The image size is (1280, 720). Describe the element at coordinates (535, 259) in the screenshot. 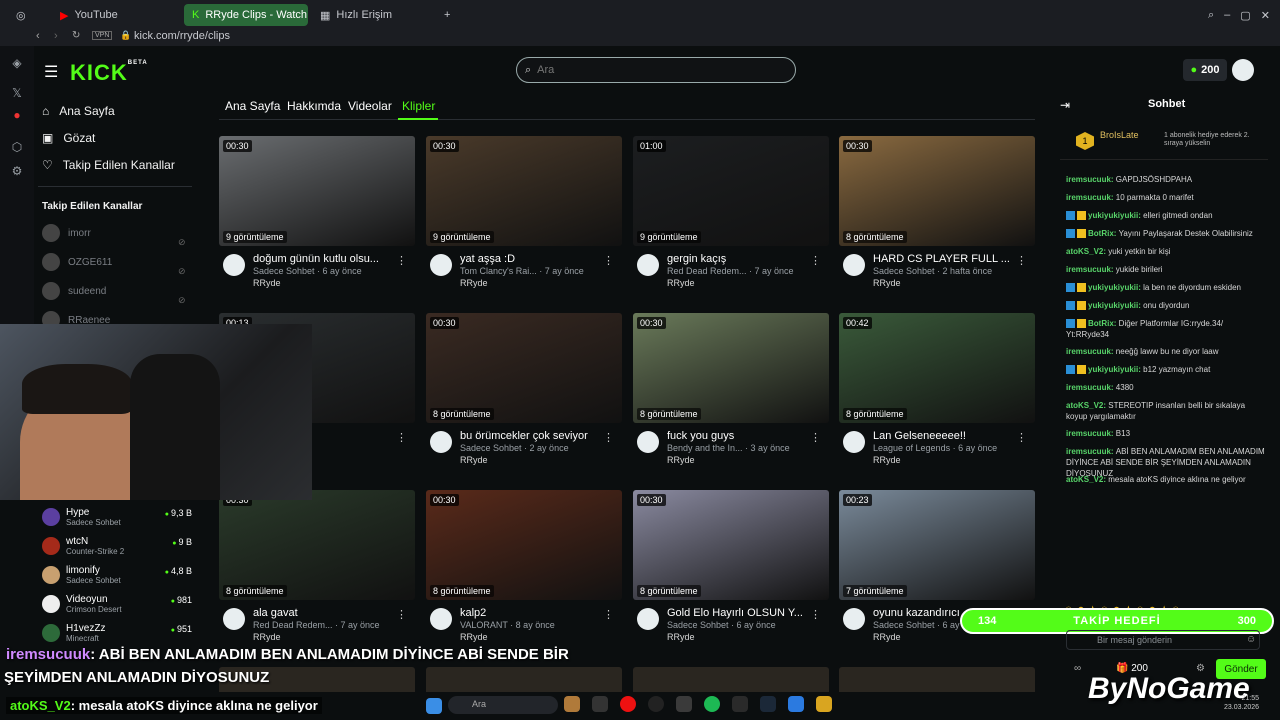

I see `clip-title: yat aşşa :D` at that location.